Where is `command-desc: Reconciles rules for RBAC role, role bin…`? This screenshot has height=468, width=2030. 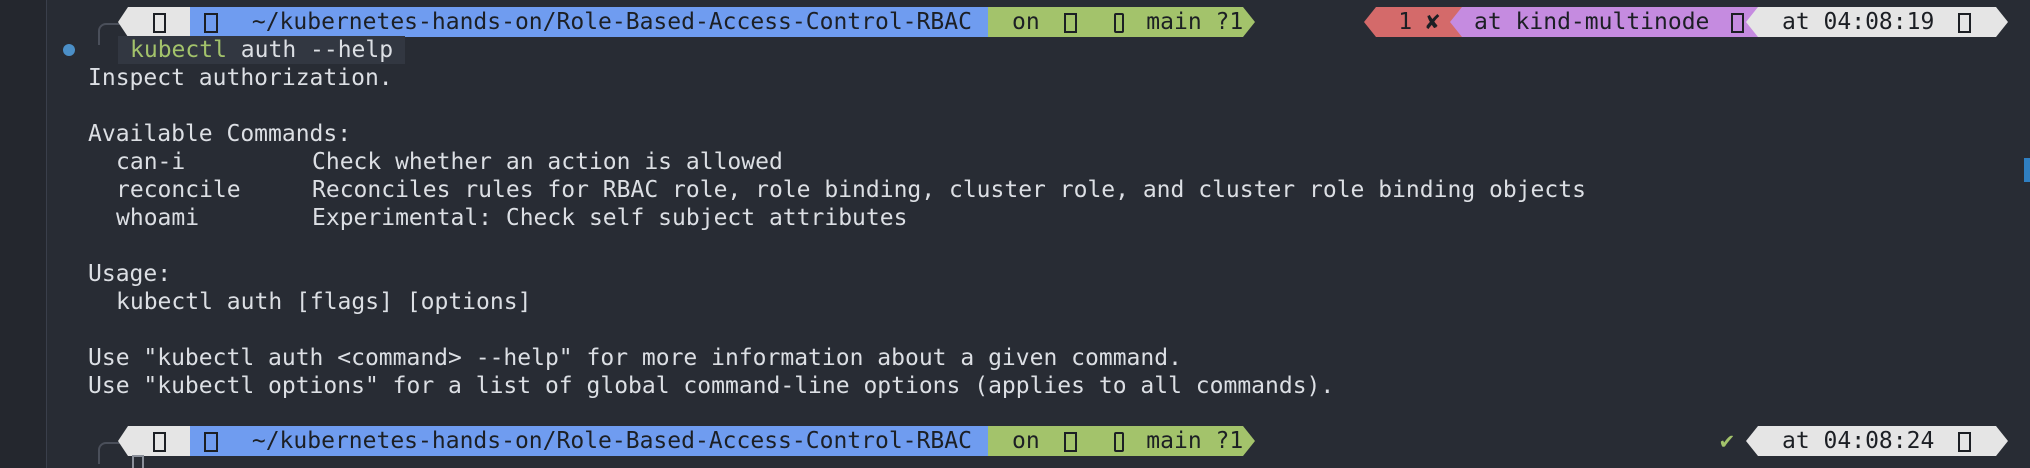
command-desc: Reconciles rules for RBAC role, role bin… is located at coordinates (949, 190).